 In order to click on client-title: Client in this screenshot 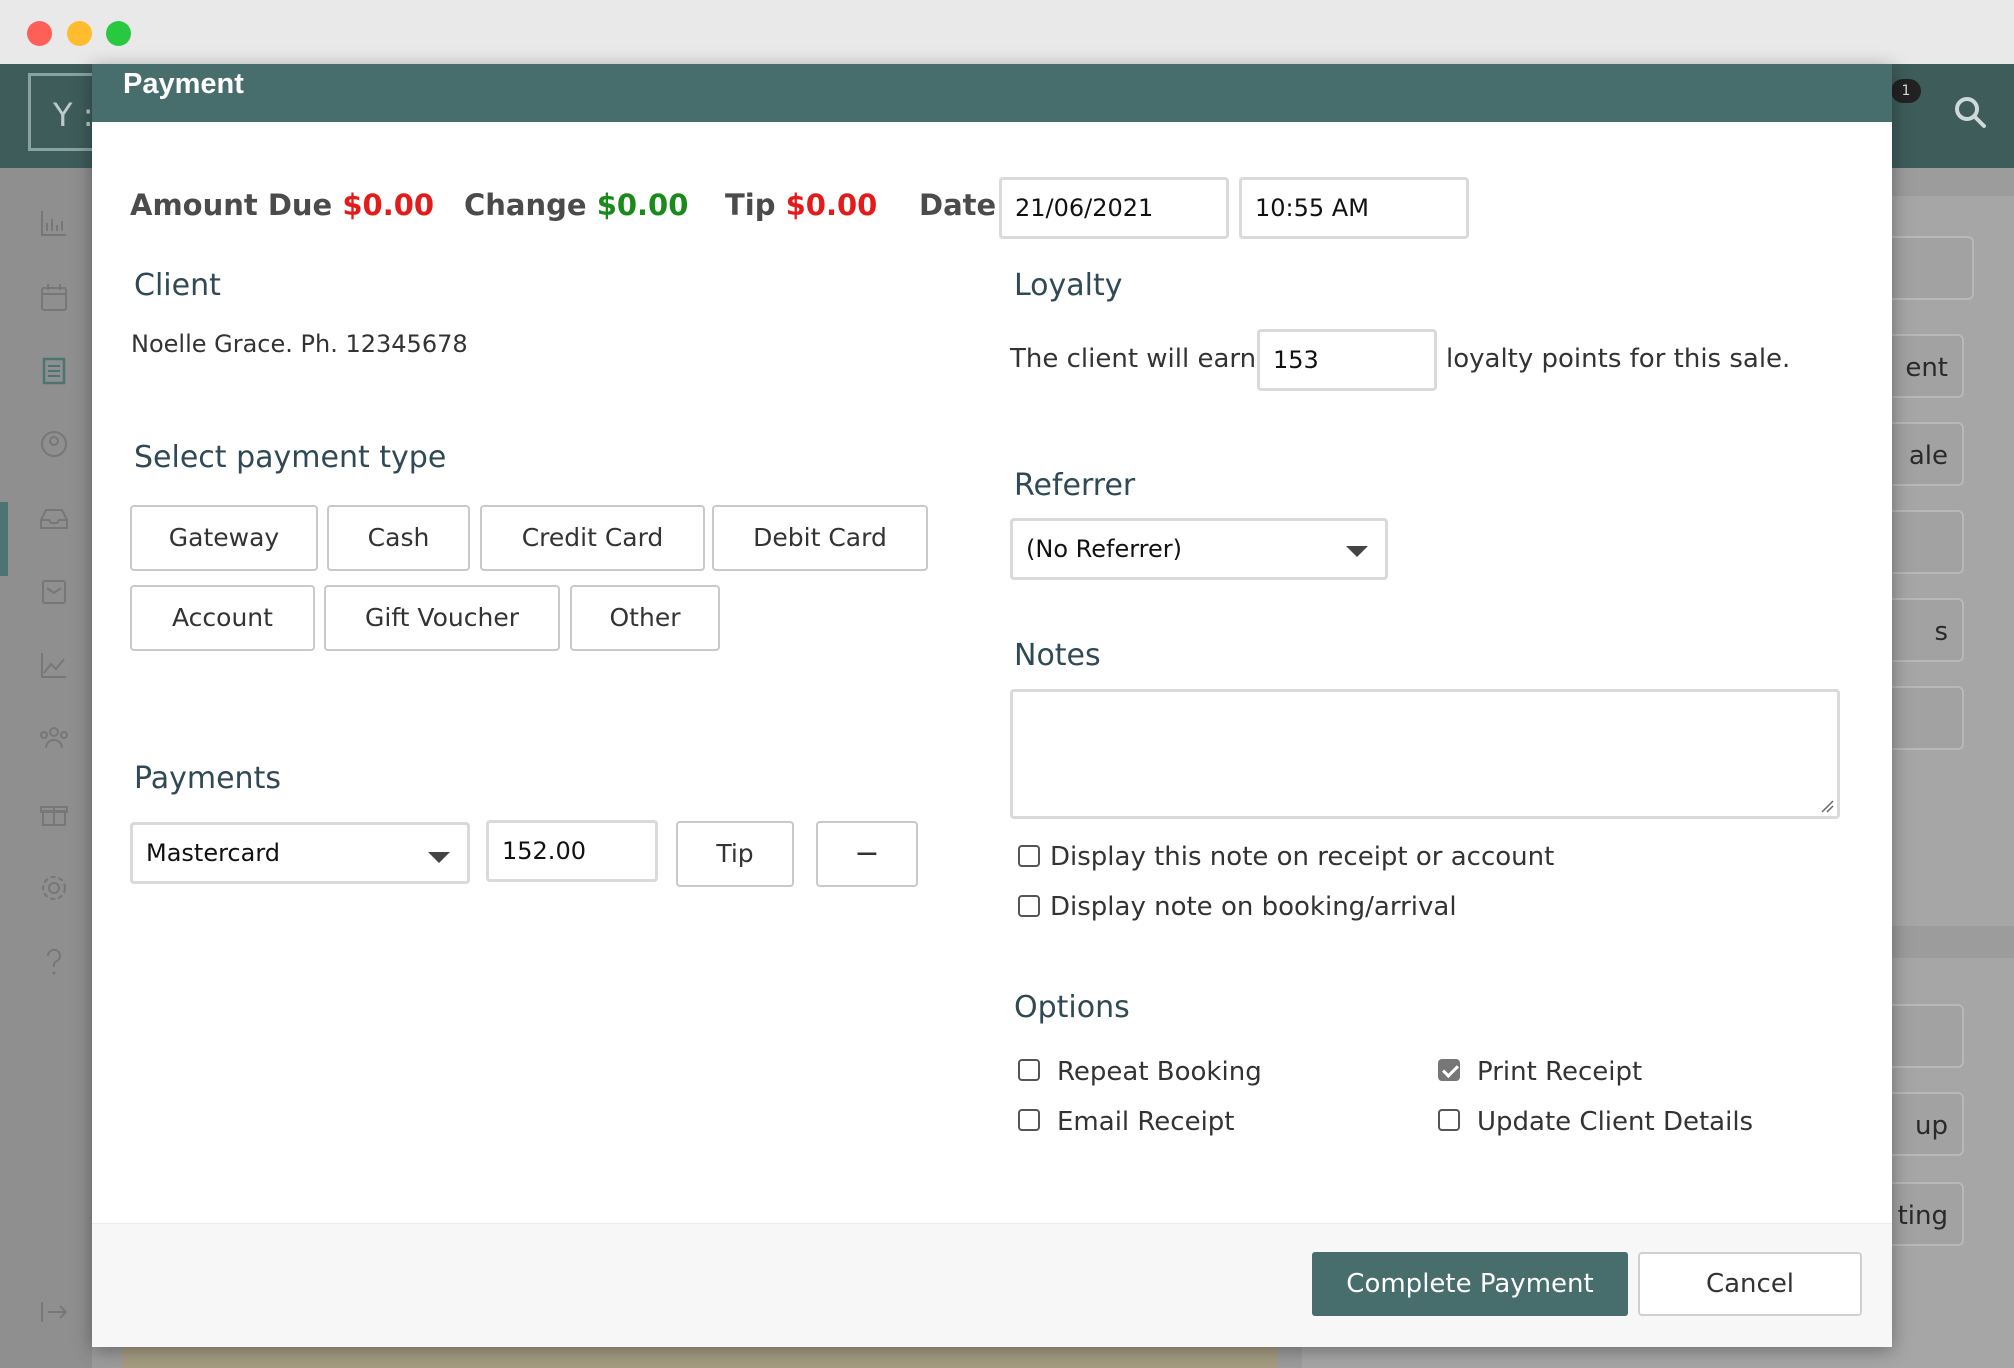, I will do `click(177, 285)`.